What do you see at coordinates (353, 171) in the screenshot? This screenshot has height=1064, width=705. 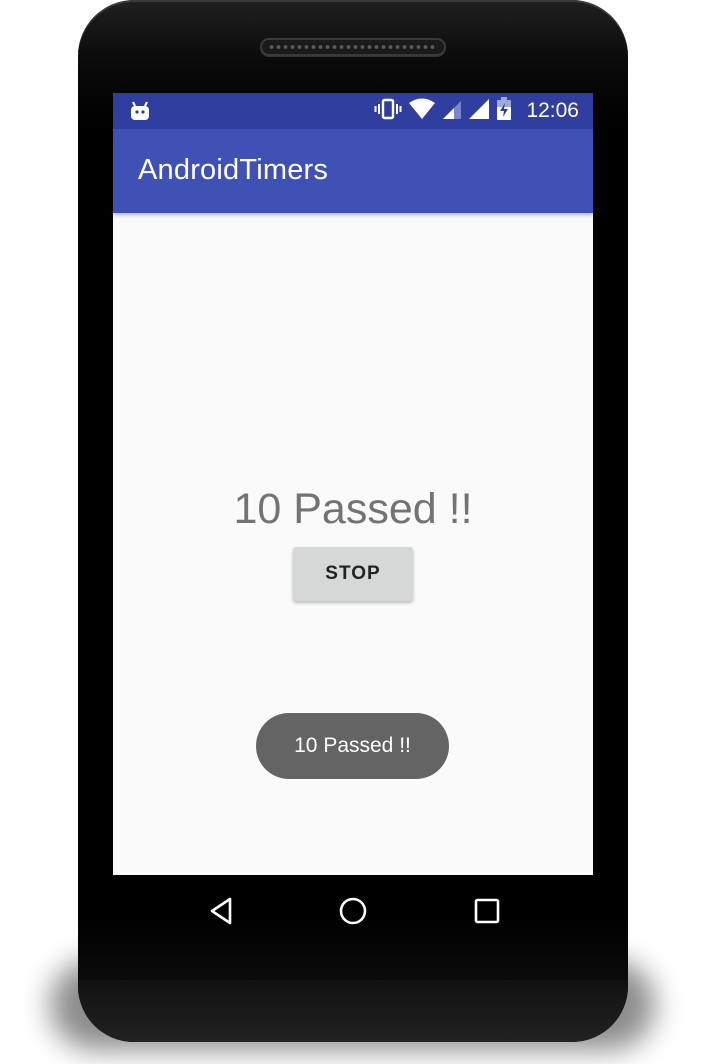 I see `app-bar: AndroidTimers` at bounding box center [353, 171].